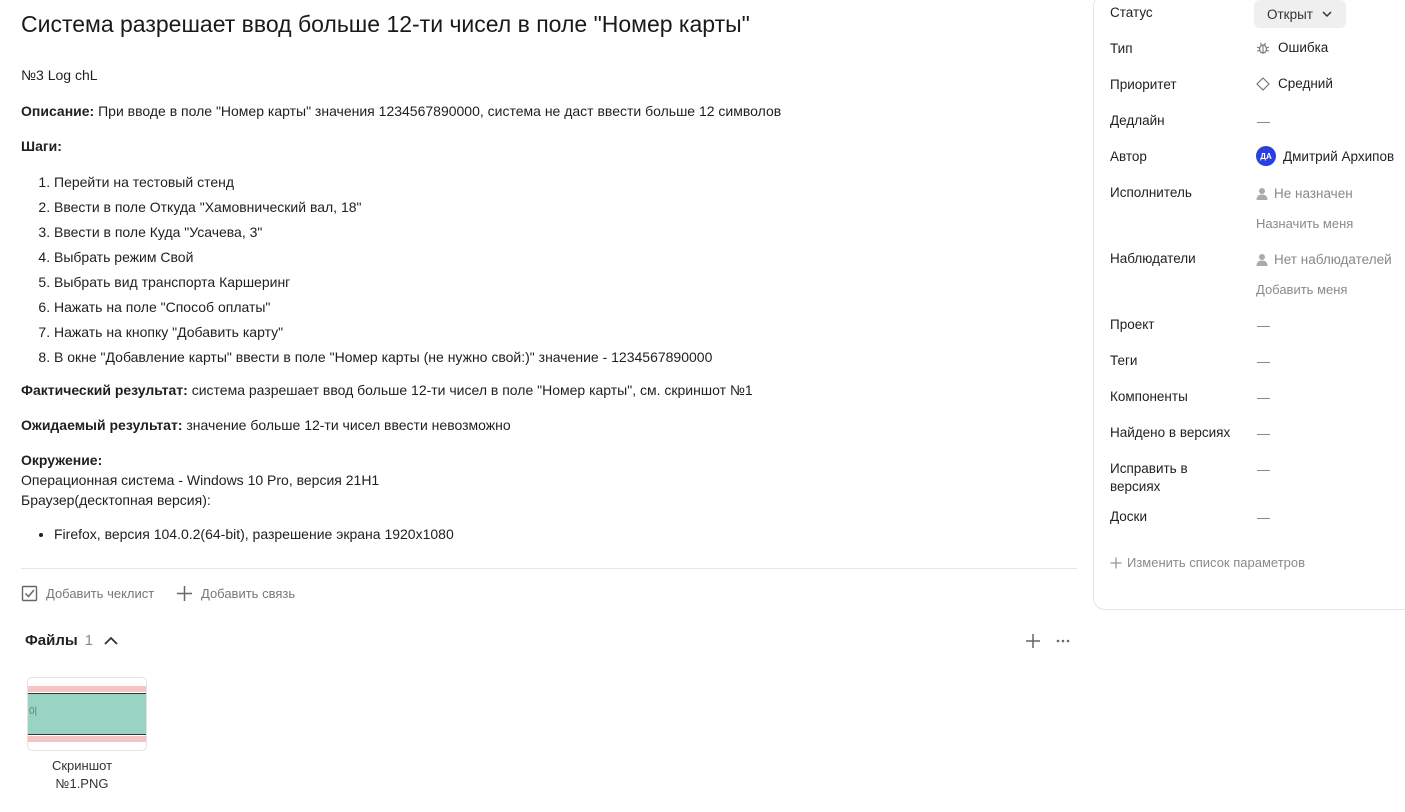 The height and width of the screenshot is (812, 1405). What do you see at coordinates (1339, 156) in the screenshot?
I see `author-name: Дмитрий Архипов` at bounding box center [1339, 156].